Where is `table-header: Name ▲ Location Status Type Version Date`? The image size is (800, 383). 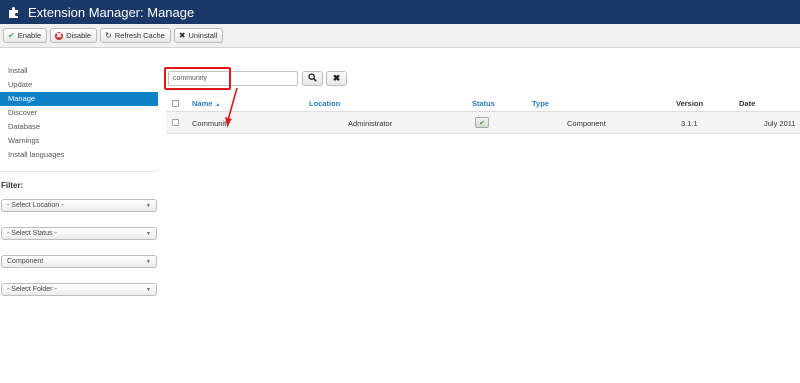
table-header: Name ▲ Location Status Type Version Date is located at coordinates (483, 104).